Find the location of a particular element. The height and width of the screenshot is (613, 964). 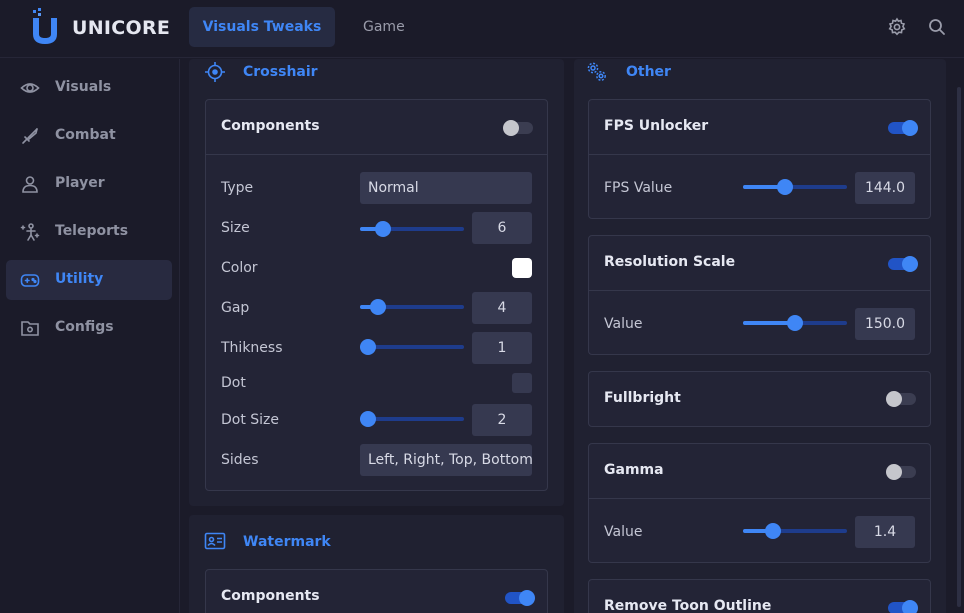

size-label: Size is located at coordinates (235, 228).